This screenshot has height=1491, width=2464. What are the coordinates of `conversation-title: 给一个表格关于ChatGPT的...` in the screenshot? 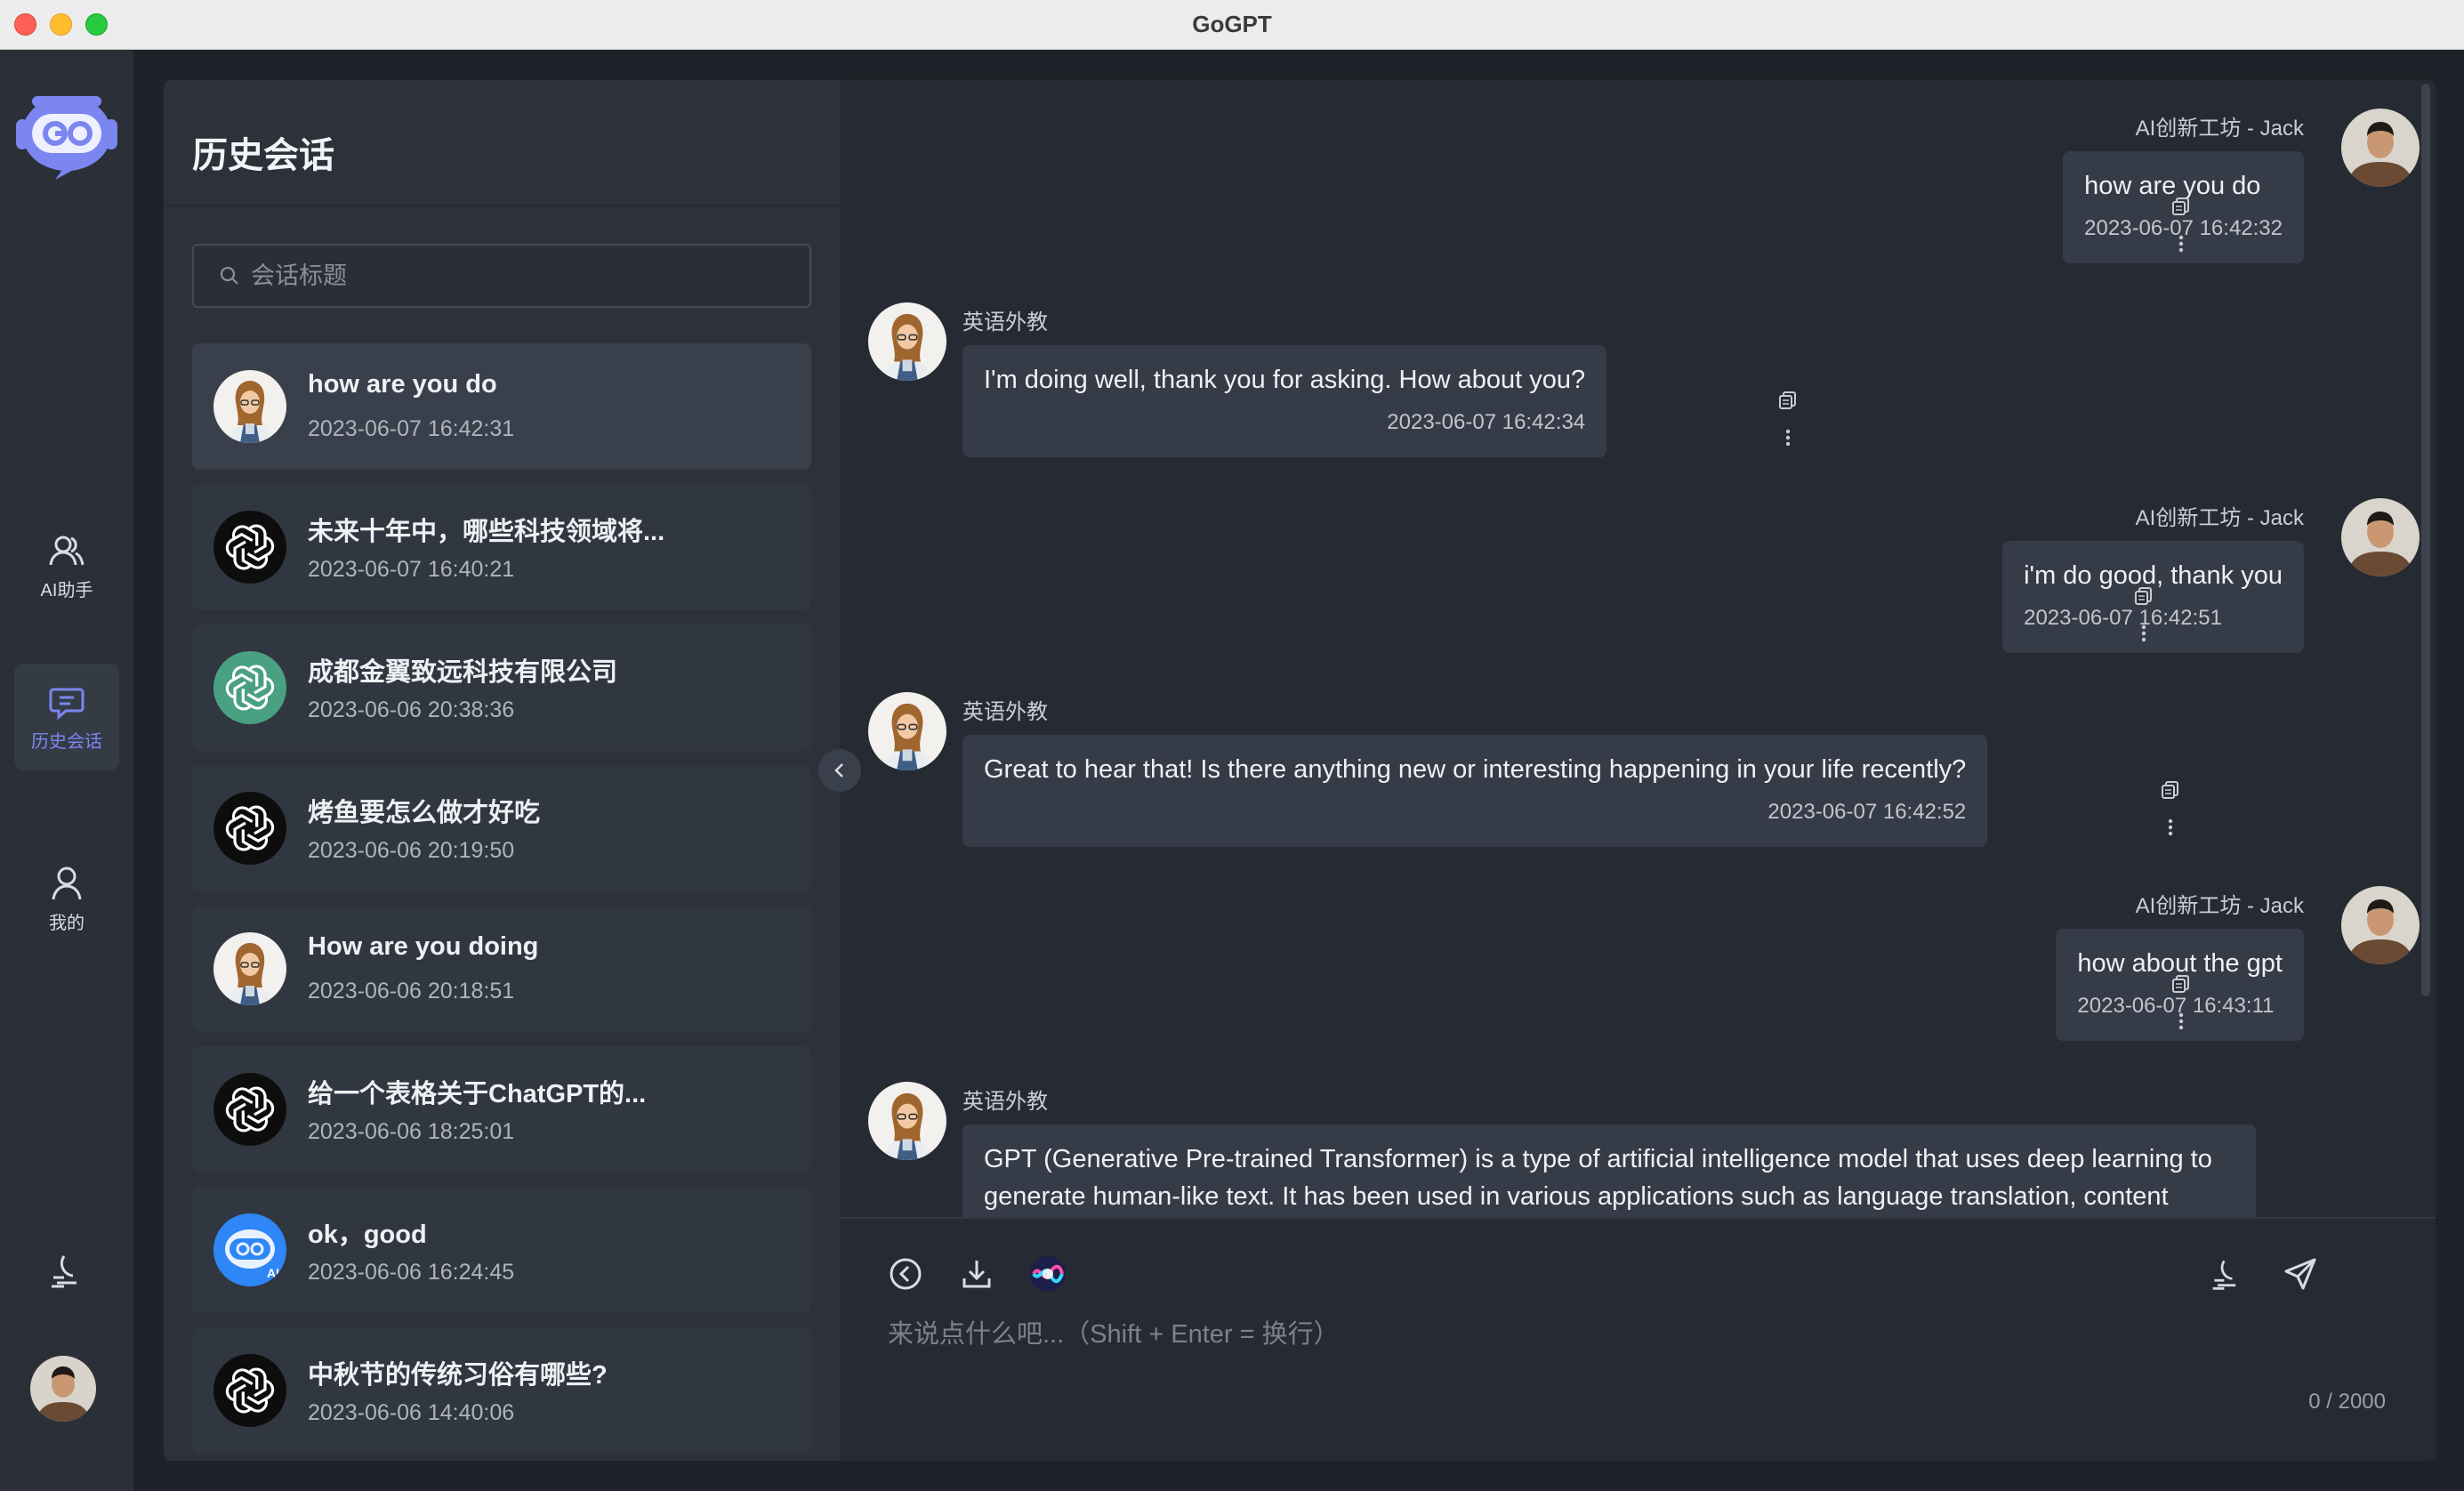 It's located at (477, 1094).